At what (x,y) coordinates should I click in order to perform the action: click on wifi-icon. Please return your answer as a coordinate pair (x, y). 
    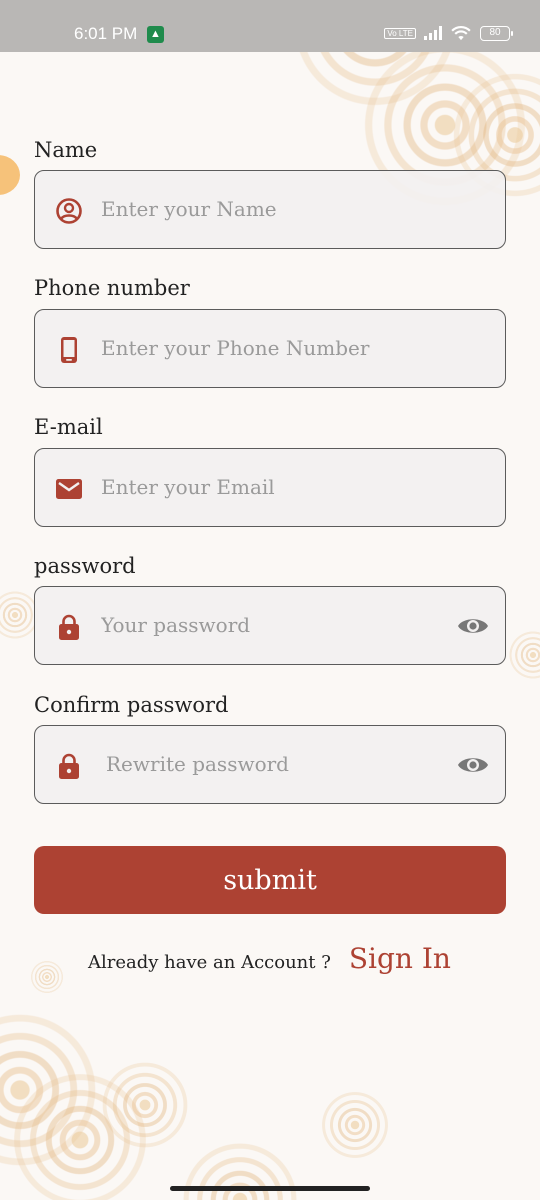
    Looking at the image, I should click on (461, 33).